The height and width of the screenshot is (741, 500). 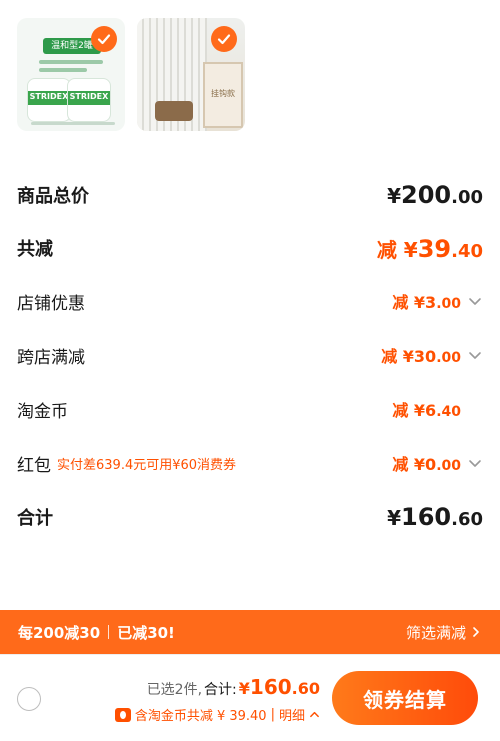 I want to click on detail-label: 明细, so click(x=291, y=716).